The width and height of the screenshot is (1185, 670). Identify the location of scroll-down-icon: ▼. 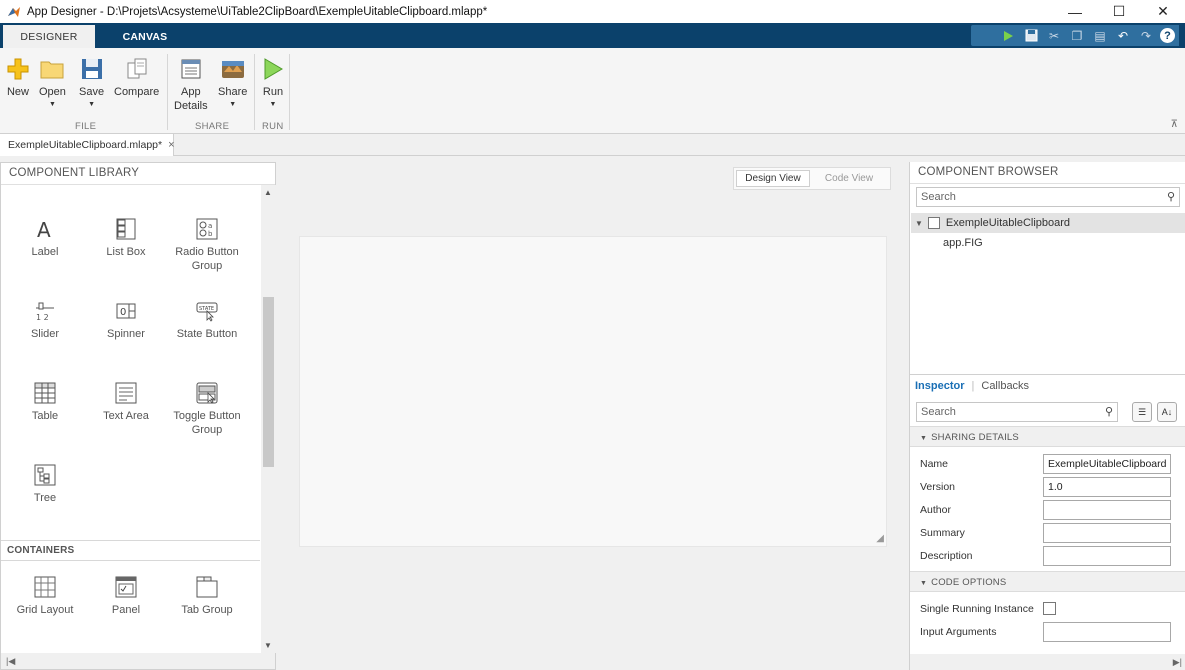
(268, 645).